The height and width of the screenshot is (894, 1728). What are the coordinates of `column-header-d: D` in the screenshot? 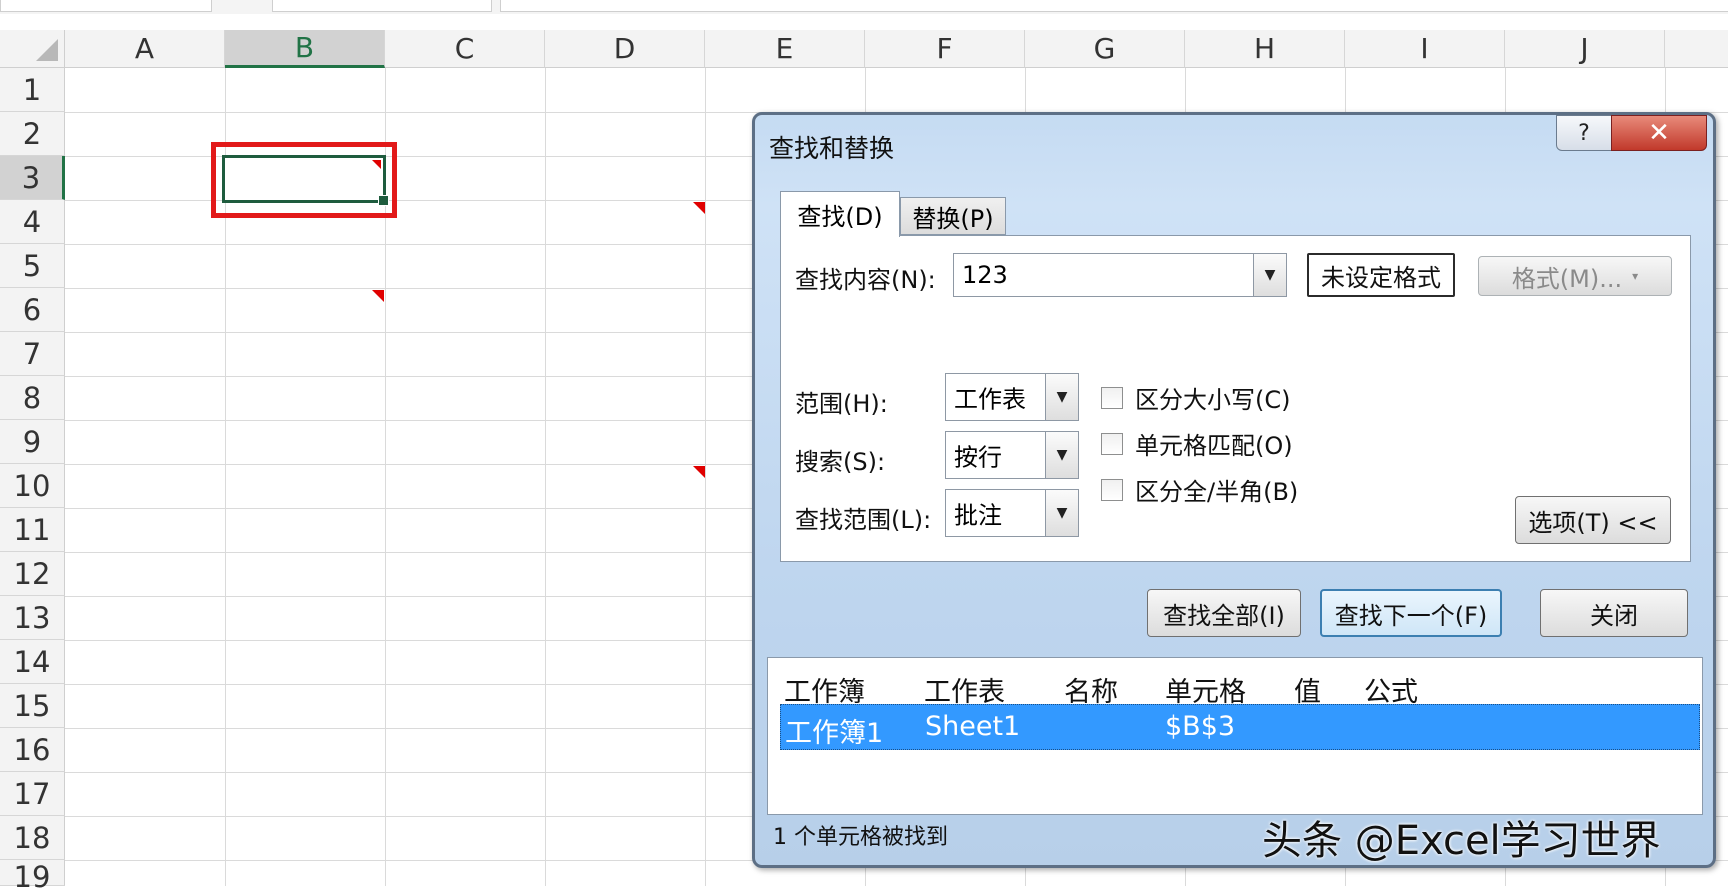 It's located at (625, 49).